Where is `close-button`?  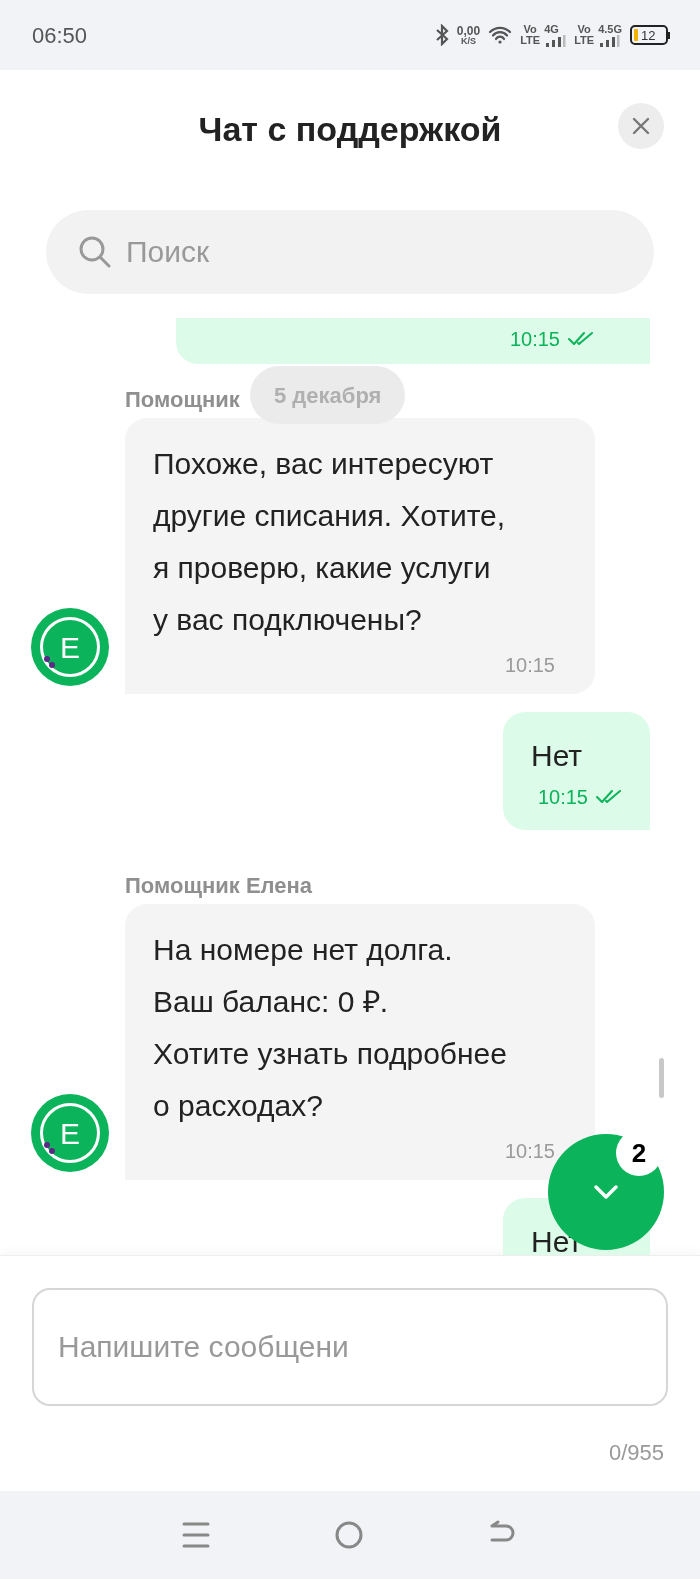
close-button is located at coordinates (641, 126).